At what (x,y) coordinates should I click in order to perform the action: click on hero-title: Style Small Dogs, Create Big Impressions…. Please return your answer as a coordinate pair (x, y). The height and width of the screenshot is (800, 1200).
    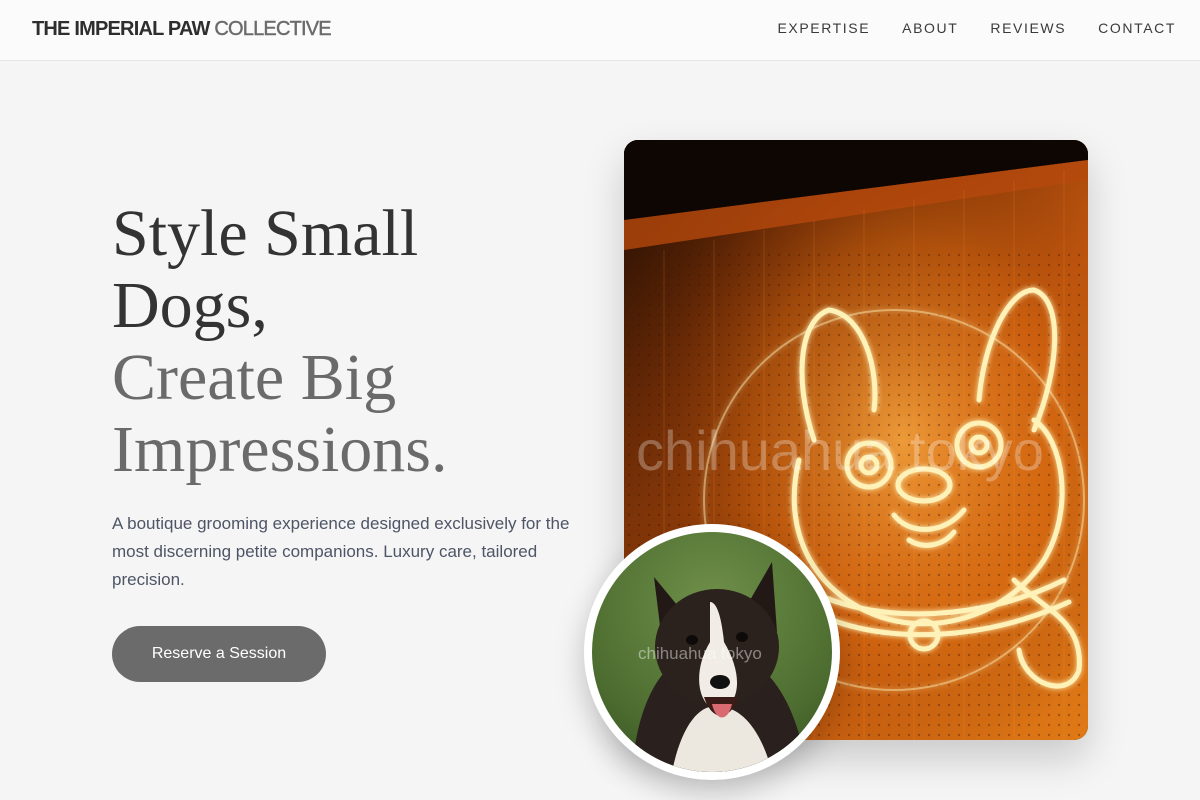
    Looking at the image, I should click on (347, 342).